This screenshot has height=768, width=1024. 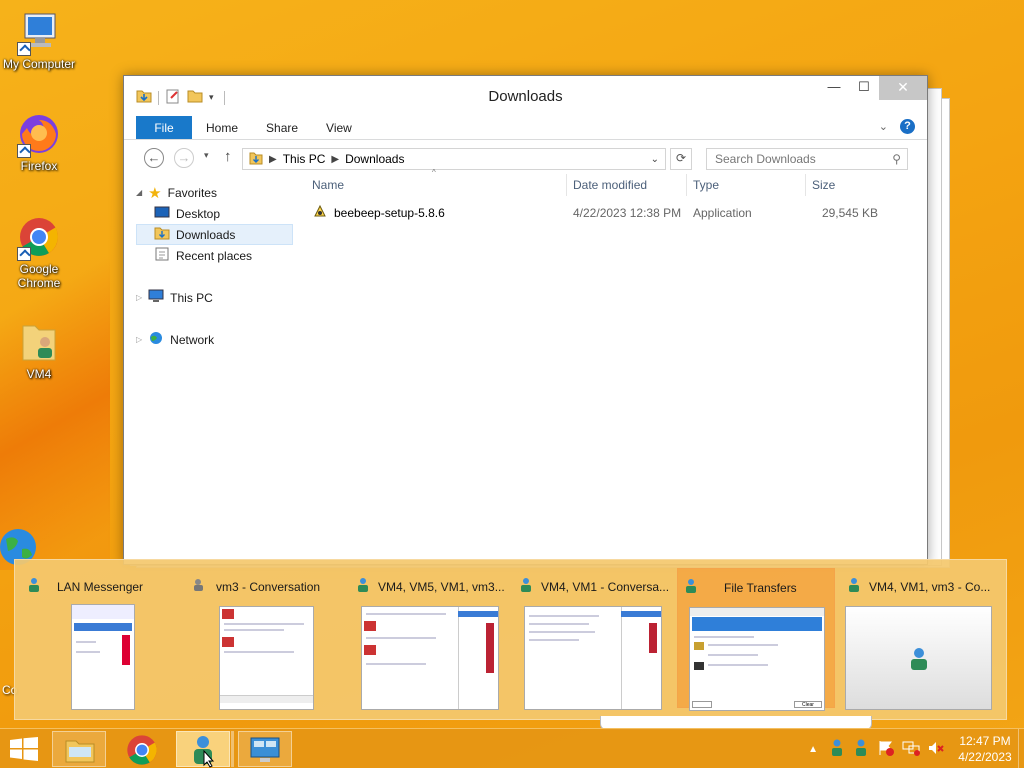 What do you see at coordinates (760, 587) in the screenshot?
I see `thumbnail-title: File Transfers` at bounding box center [760, 587].